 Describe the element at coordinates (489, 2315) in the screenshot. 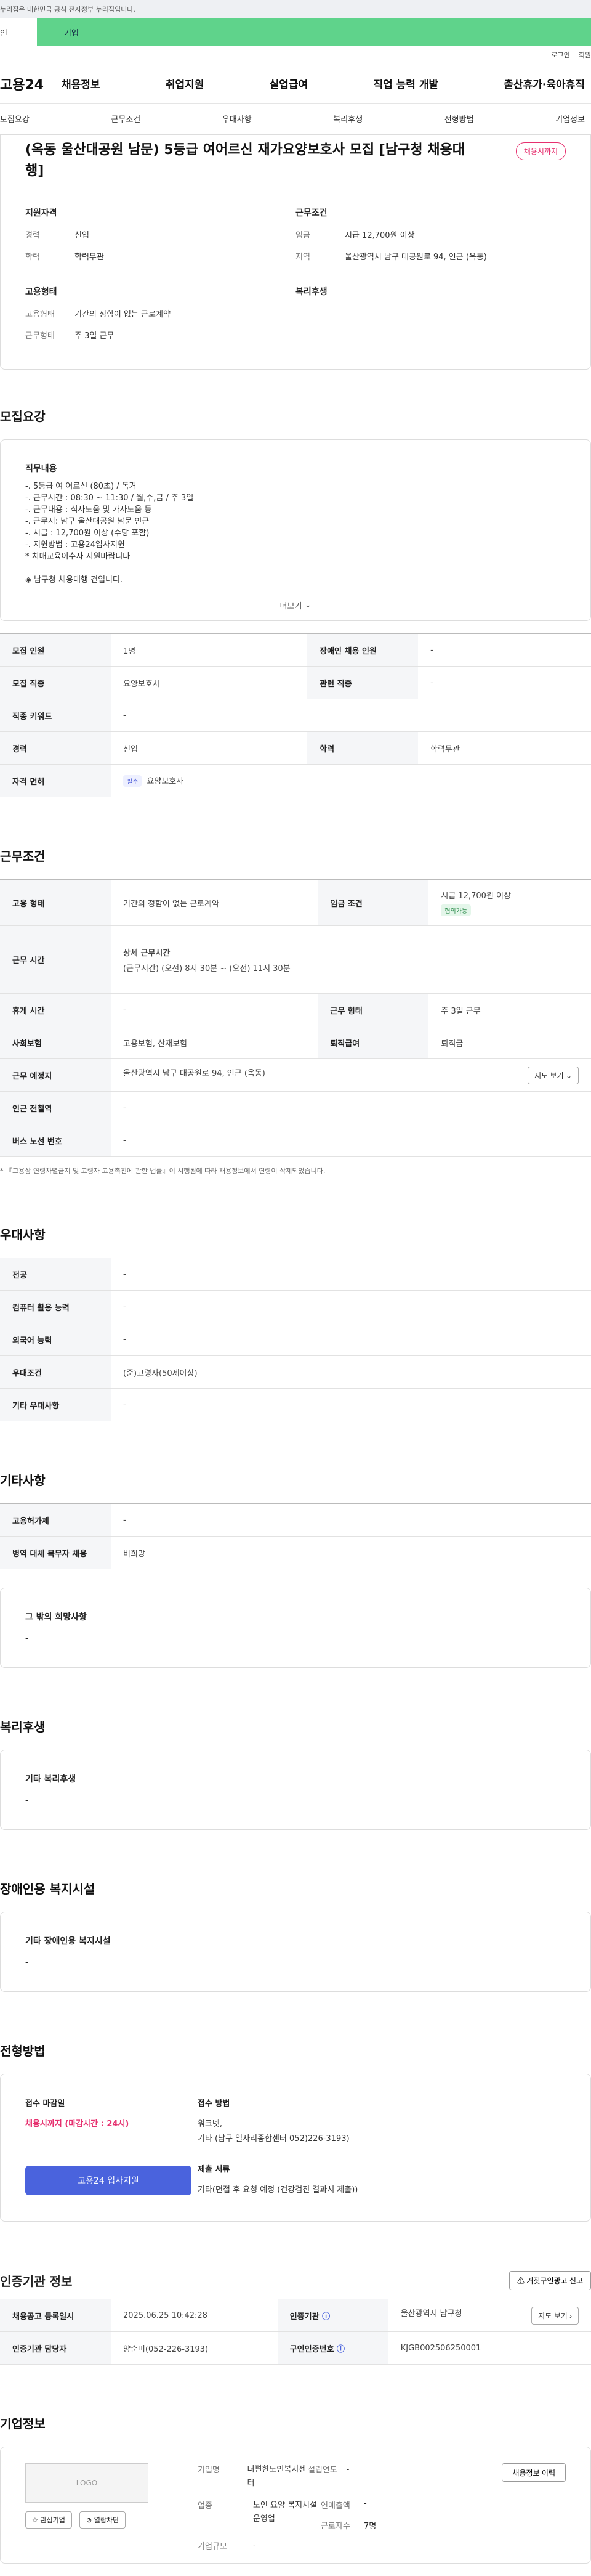

I see `cell-value: 울산광역시 남구청 지도 보기 ›` at that location.